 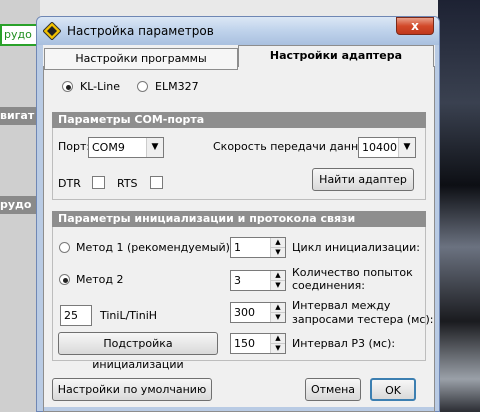 I want to click on background-app-strip: вигат, so click(x=20, y=116).